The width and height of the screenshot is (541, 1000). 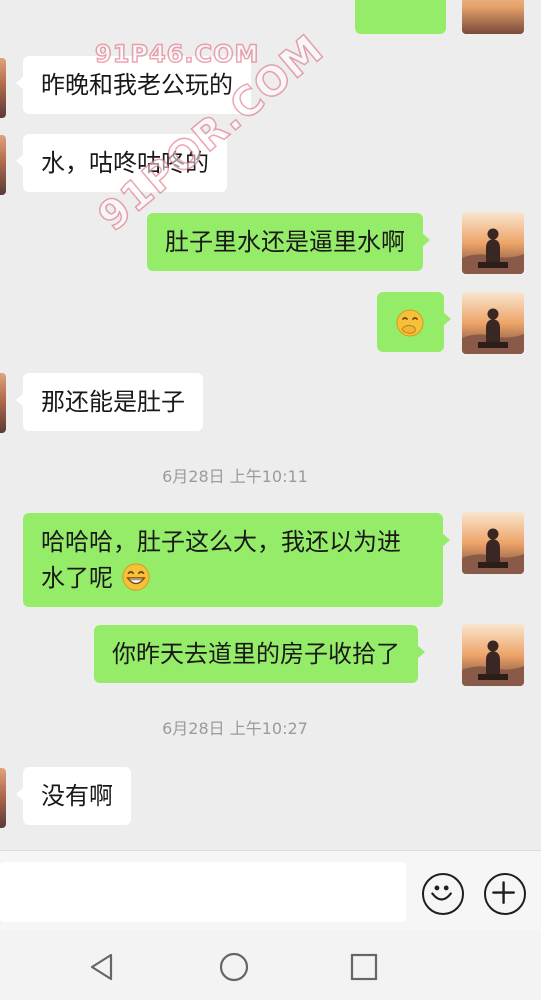 I want to click on partial-outgoing-bubble, so click(x=400, y=17).